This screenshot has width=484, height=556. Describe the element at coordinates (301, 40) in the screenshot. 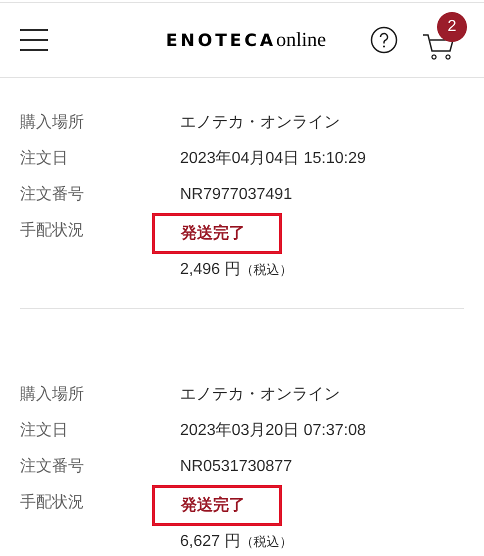

I see `logo-suffix: online` at that location.